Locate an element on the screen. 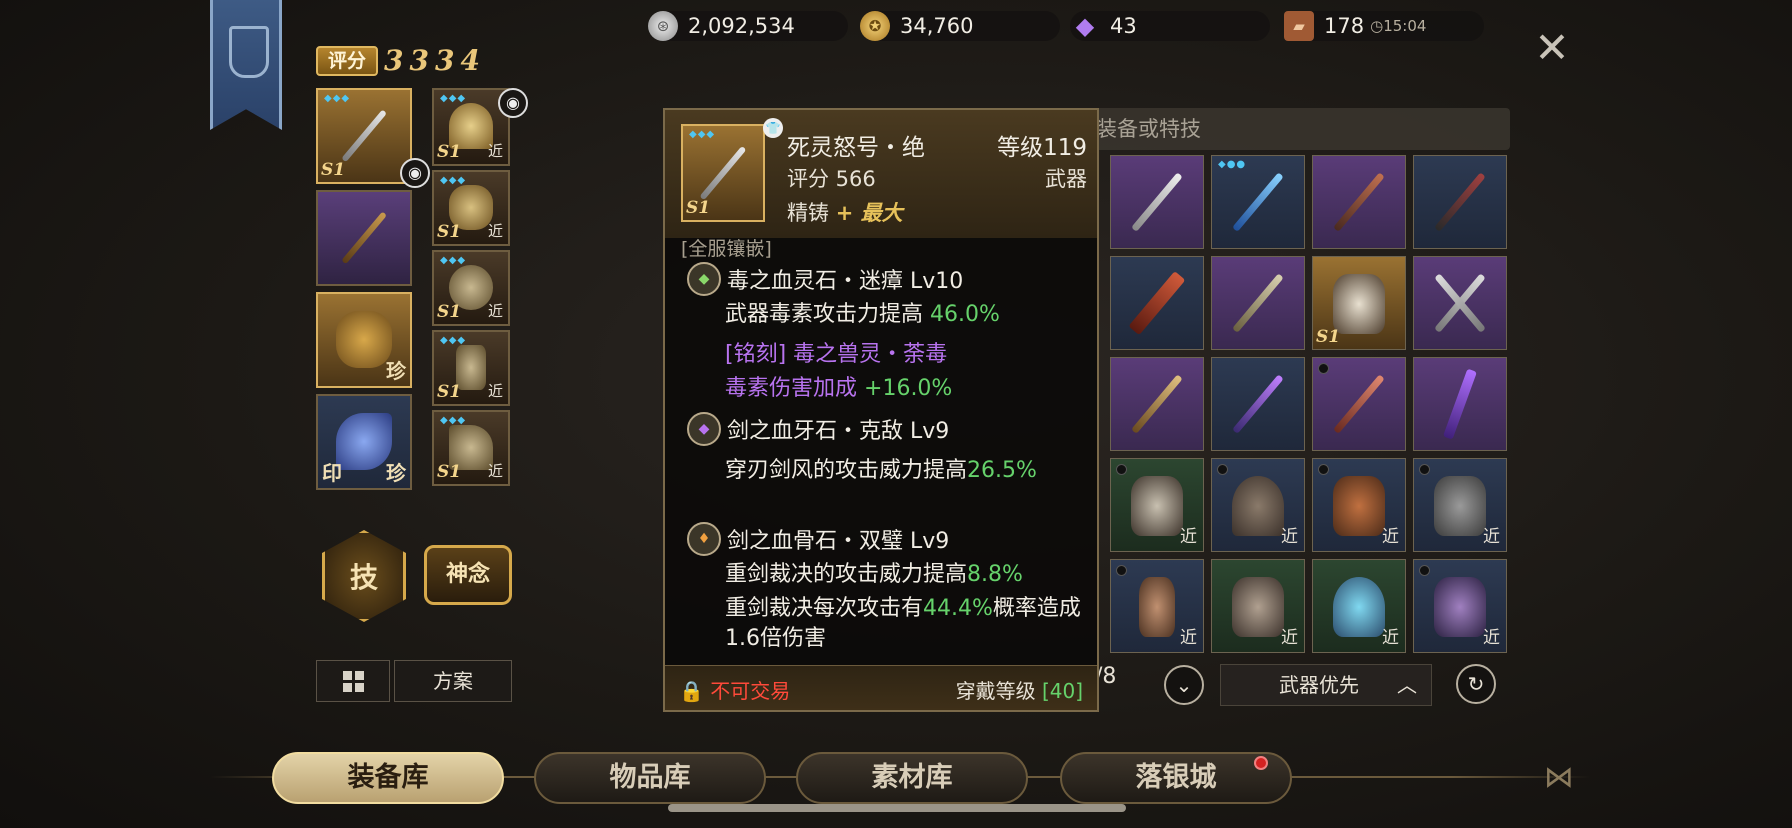 This screenshot has width=1792, height=828. sort-dropdown: 武器优先 ︿ is located at coordinates (1326, 685).